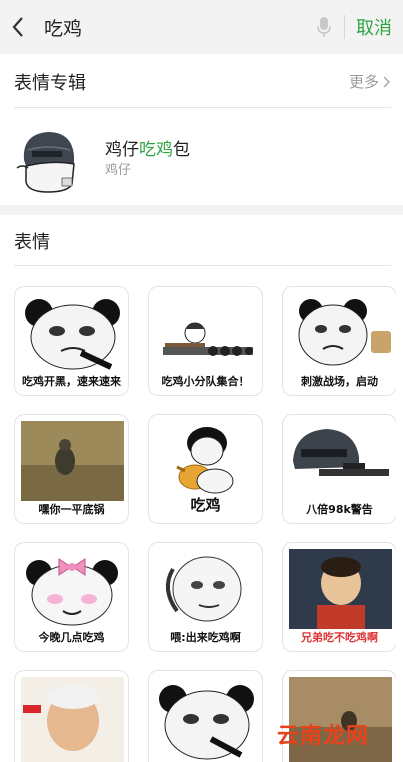 The width and height of the screenshot is (403, 762). I want to click on sticker-caption: 吃鸡小分队集合！, so click(205, 381).